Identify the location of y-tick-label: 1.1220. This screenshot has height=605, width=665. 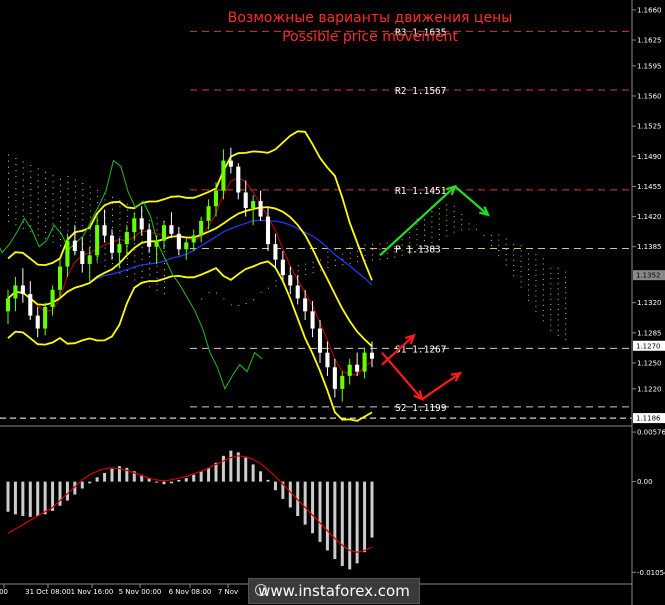
(649, 389).